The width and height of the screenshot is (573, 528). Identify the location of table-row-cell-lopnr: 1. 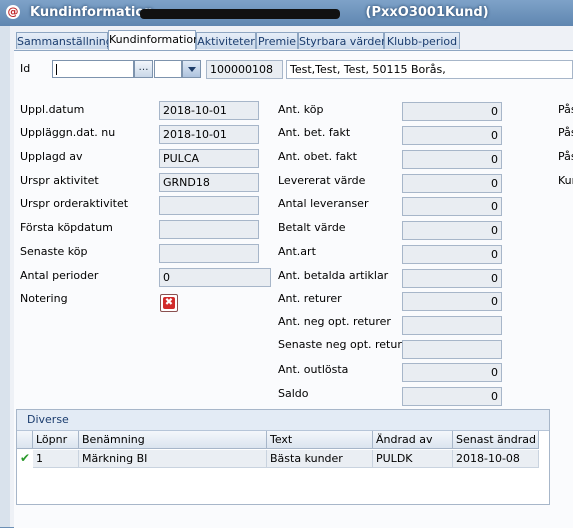
(56, 459).